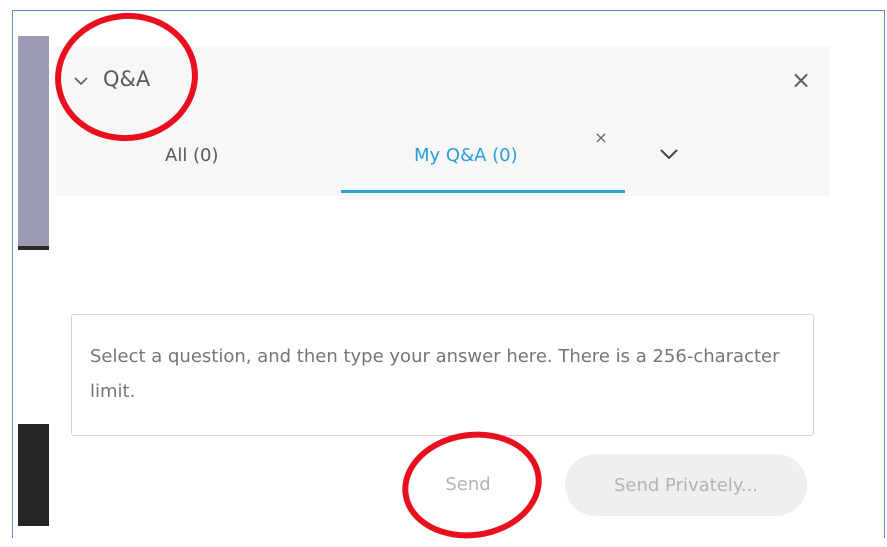 This screenshot has width=887, height=547. Describe the element at coordinates (33, 141) in the screenshot. I see `sidebar-video-strip` at that location.